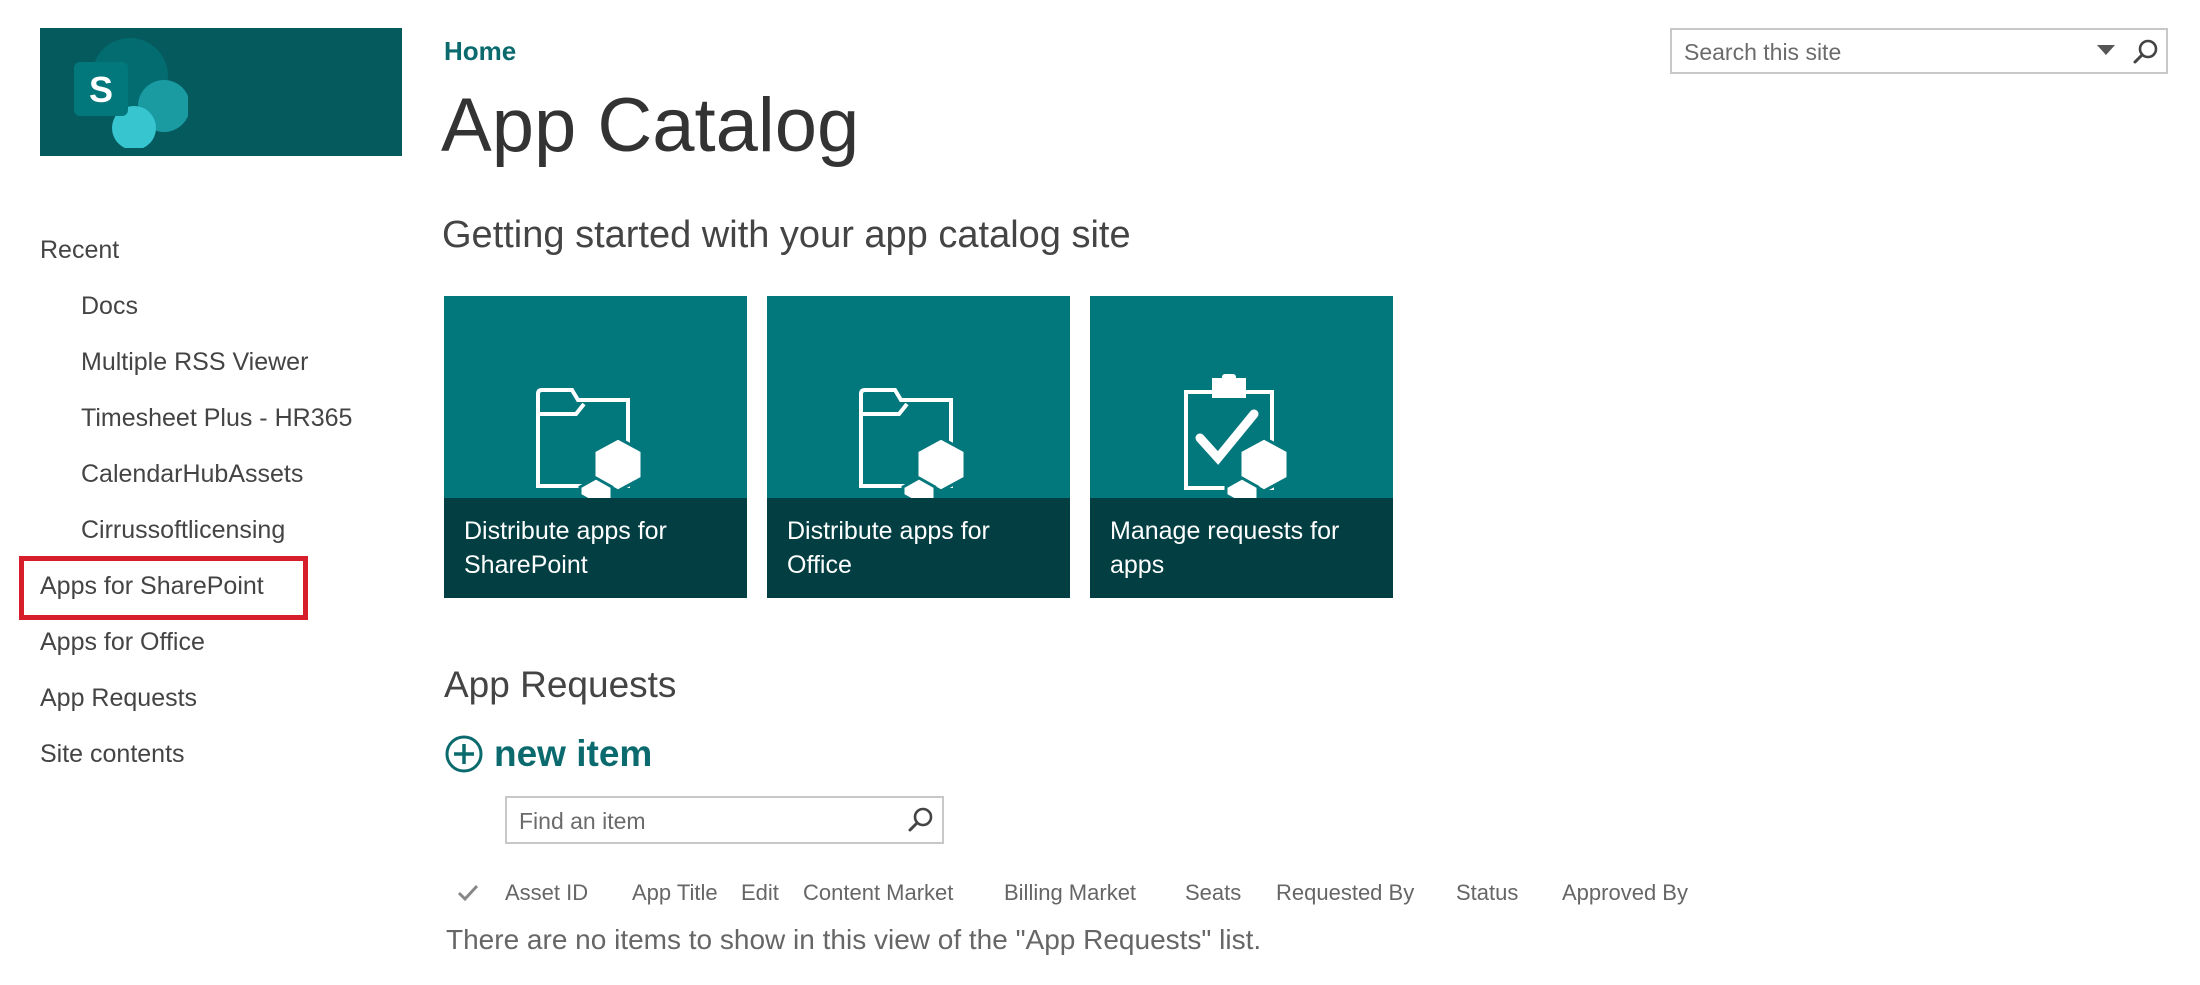 This screenshot has width=2200, height=985. I want to click on page-title: App Catalog, so click(650, 125).